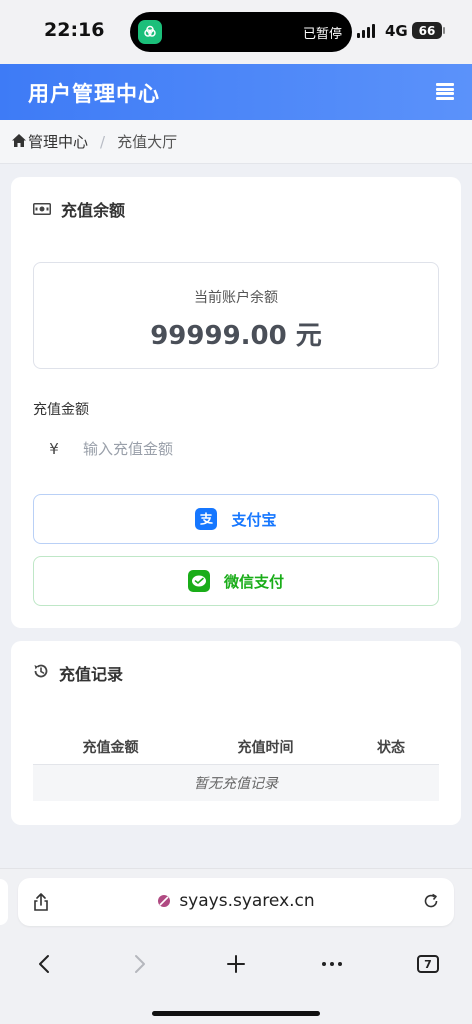  I want to click on breadcrumb: 管理中心 / 充值大厅, so click(236, 142).